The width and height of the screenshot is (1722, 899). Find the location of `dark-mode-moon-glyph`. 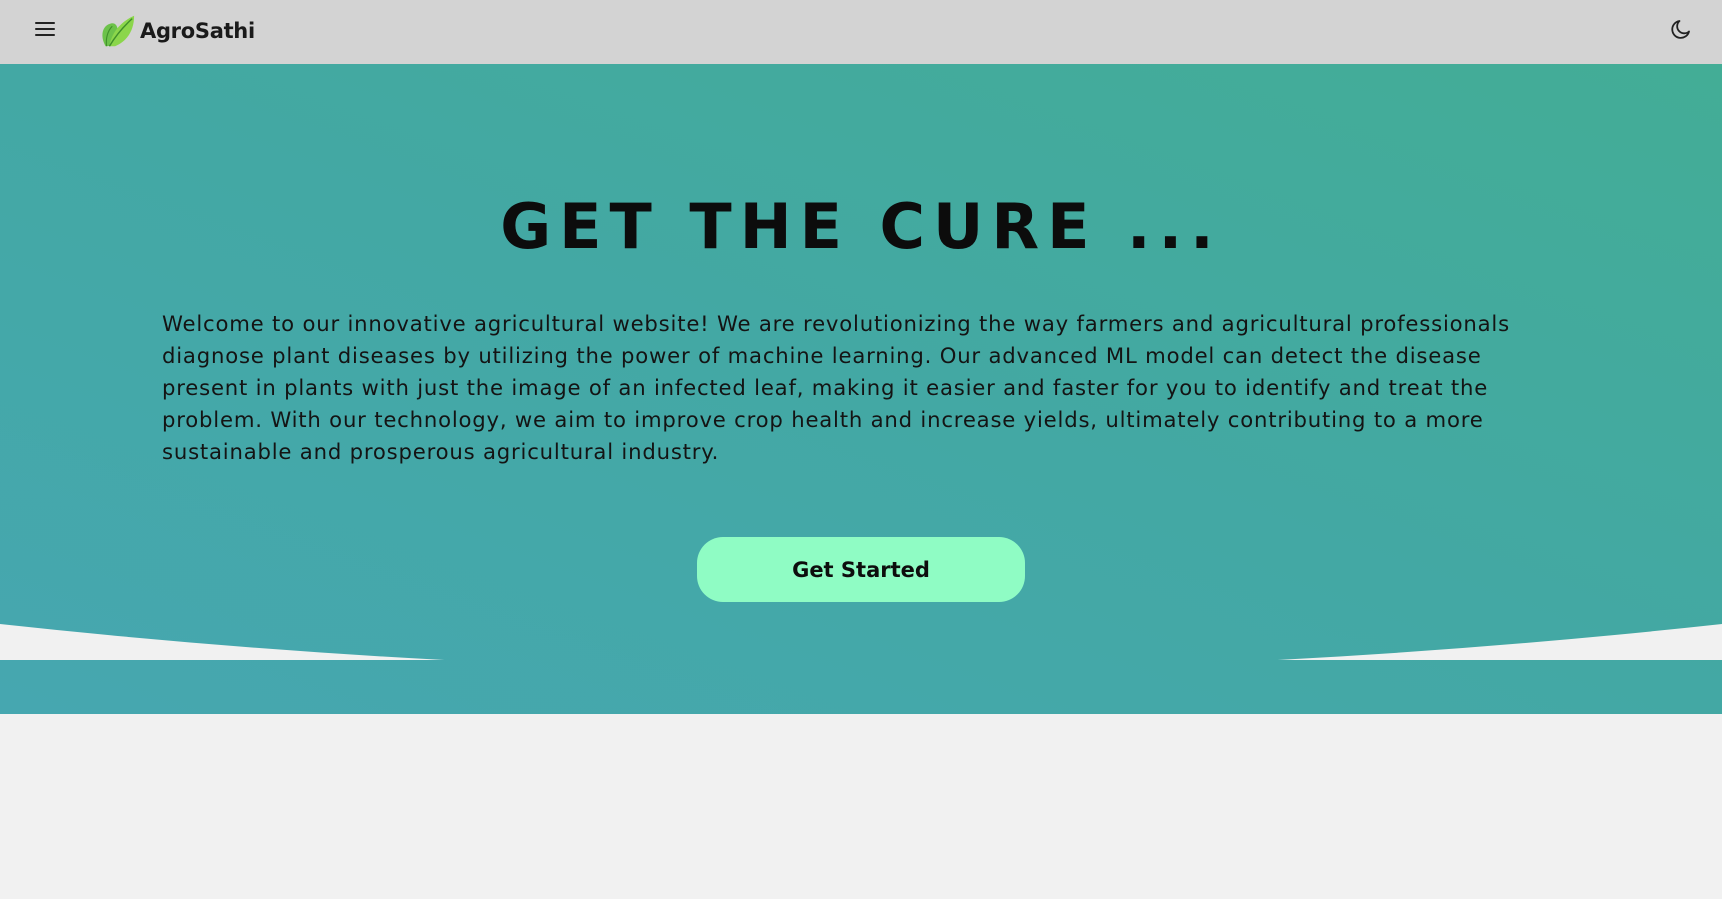

dark-mode-moon-glyph is located at coordinates (1680, 29).